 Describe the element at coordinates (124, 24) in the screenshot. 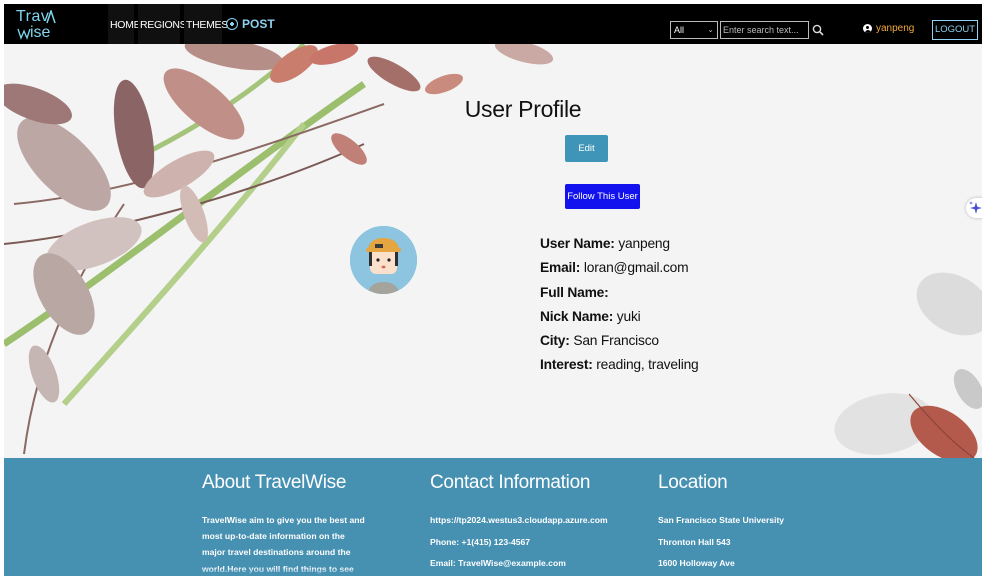

I see `nav-home-link: HOME` at that location.